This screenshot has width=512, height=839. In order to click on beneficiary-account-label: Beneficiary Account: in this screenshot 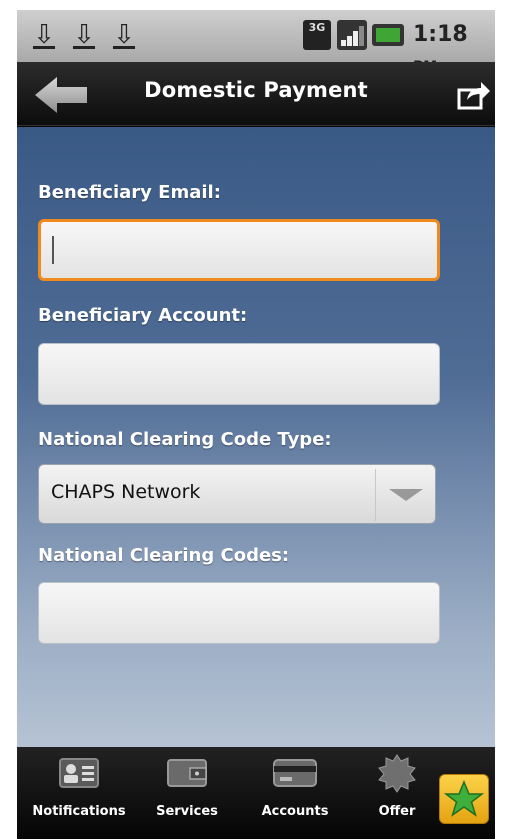, I will do `click(143, 315)`.